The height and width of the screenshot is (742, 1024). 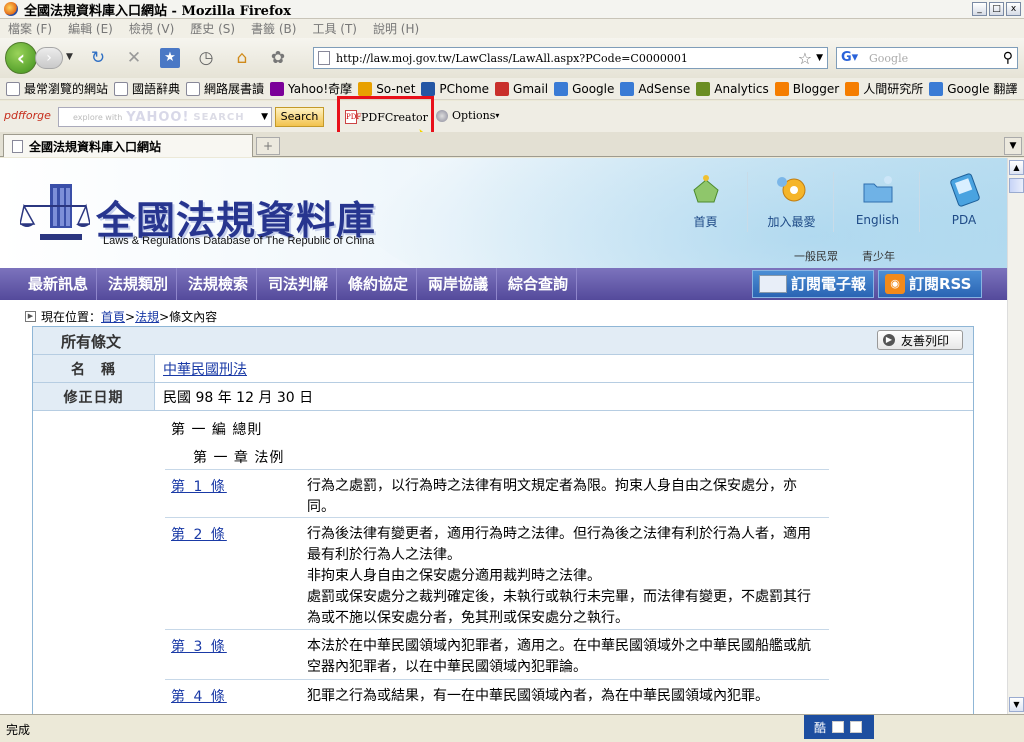 I want to click on bookmark-item: AdSense, so click(x=655, y=88).